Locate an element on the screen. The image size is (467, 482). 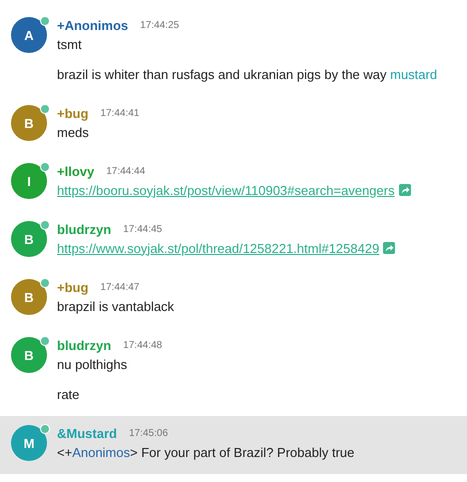
timestamp: 17:44:45 is located at coordinates (142, 229).